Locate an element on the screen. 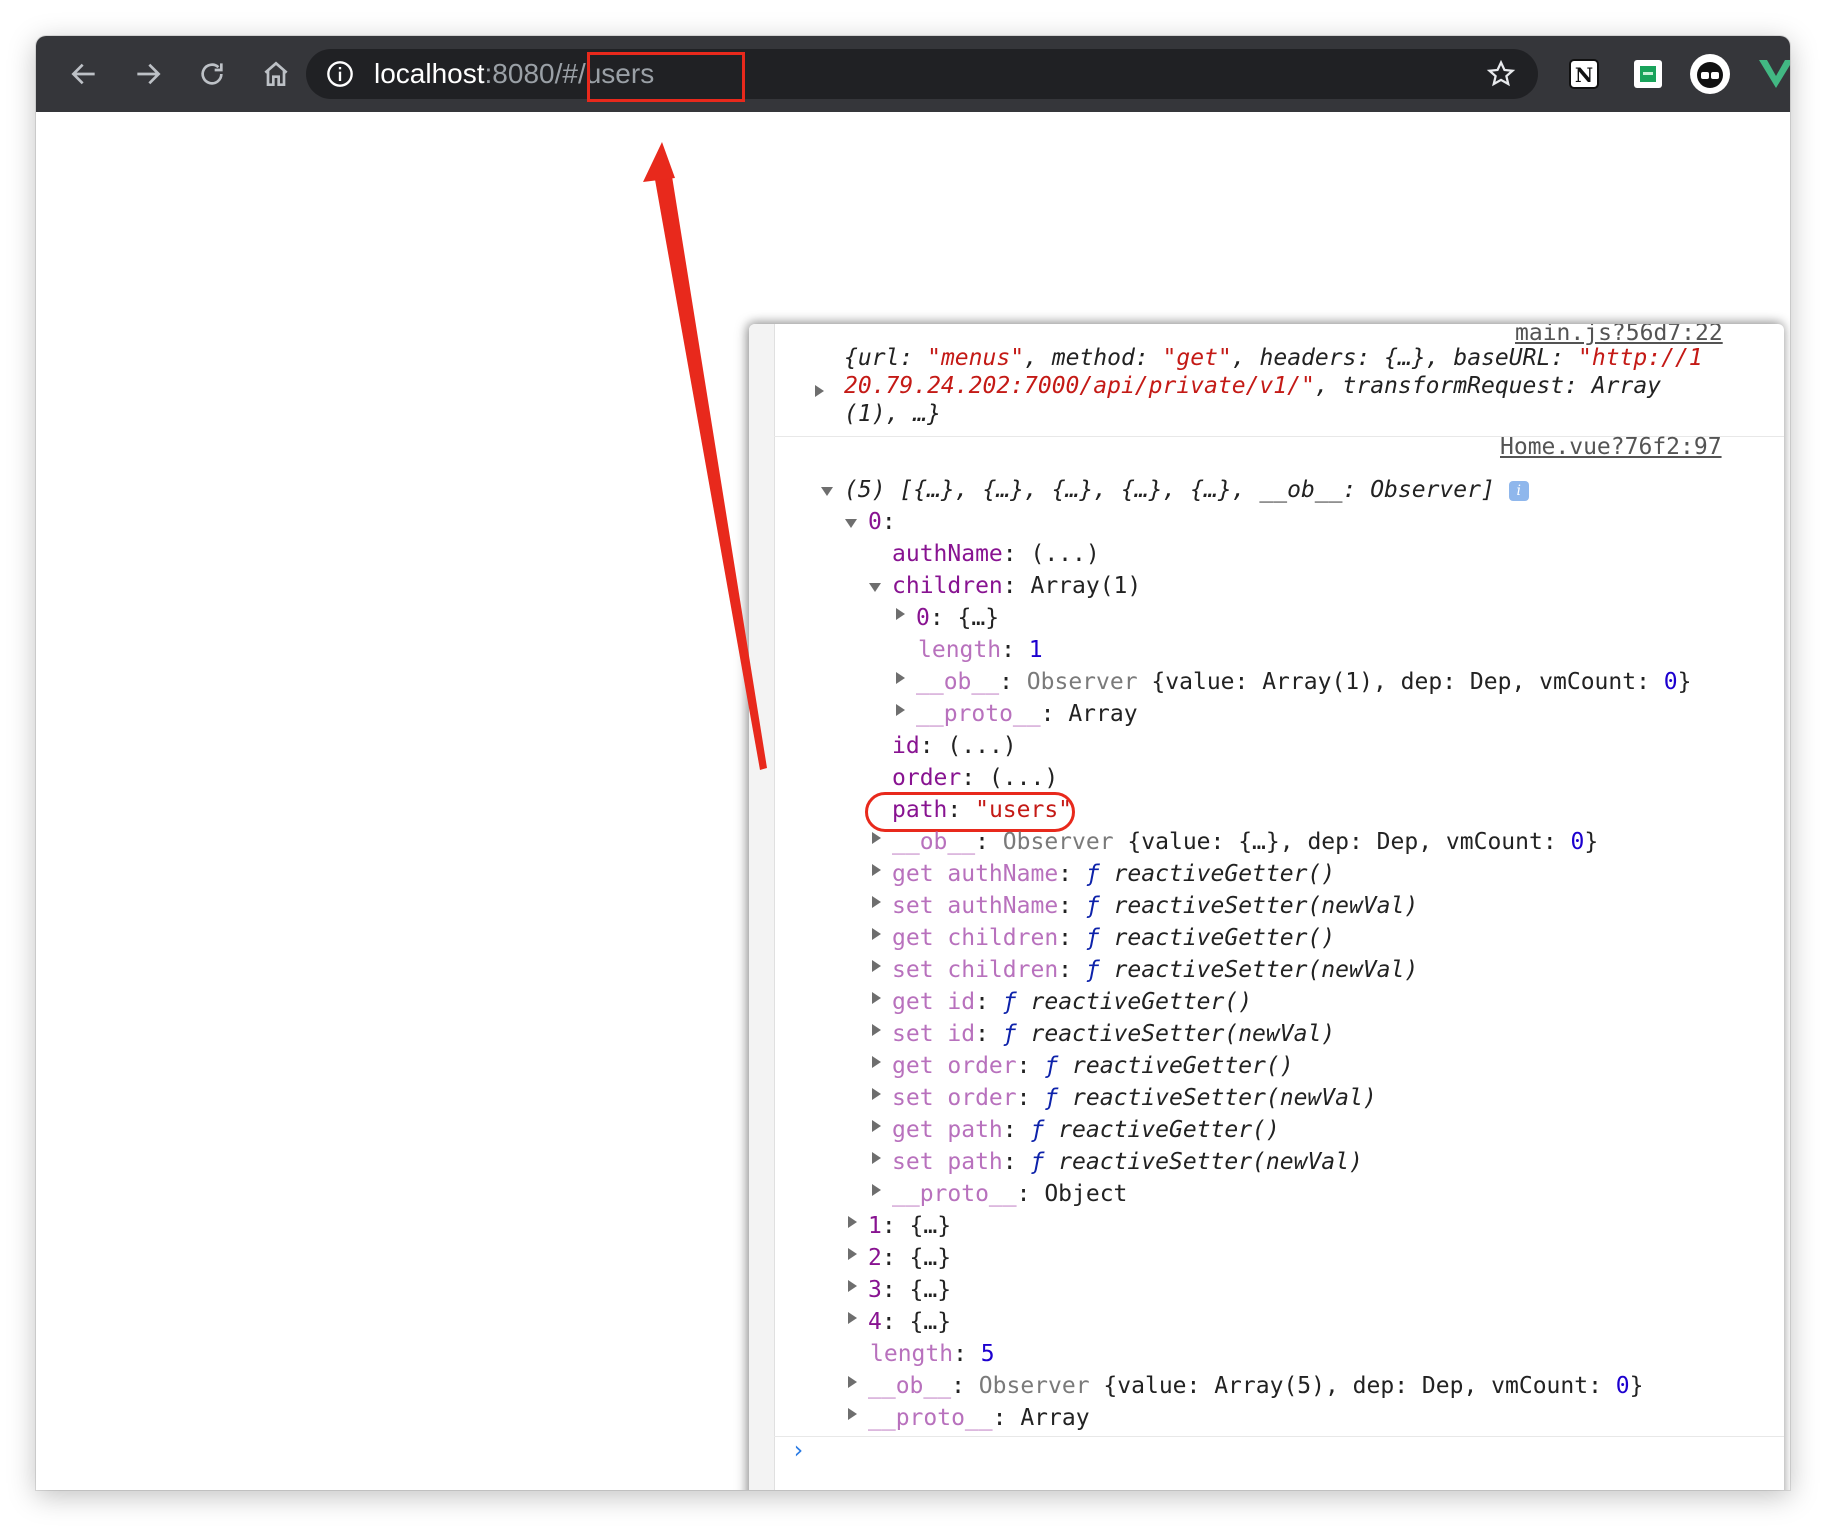 The image size is (1826, 1526). tree-row-1: 1: {…} is located at coordinates (909, 1226).